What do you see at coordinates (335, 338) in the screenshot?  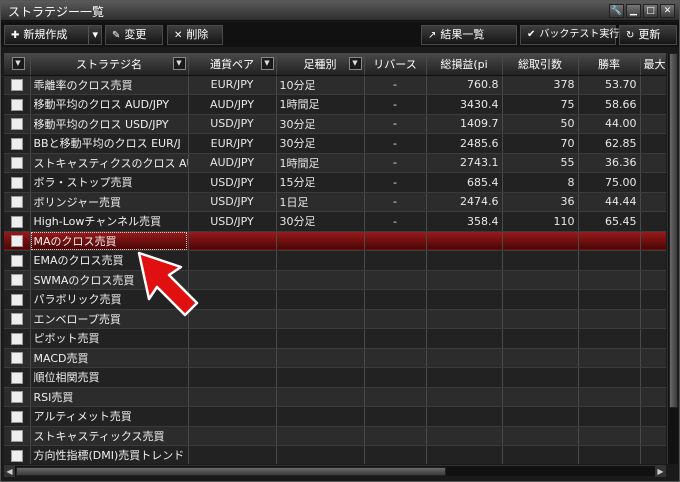 I see `table-row: ピボット売買` at bounding box center [335, 338].